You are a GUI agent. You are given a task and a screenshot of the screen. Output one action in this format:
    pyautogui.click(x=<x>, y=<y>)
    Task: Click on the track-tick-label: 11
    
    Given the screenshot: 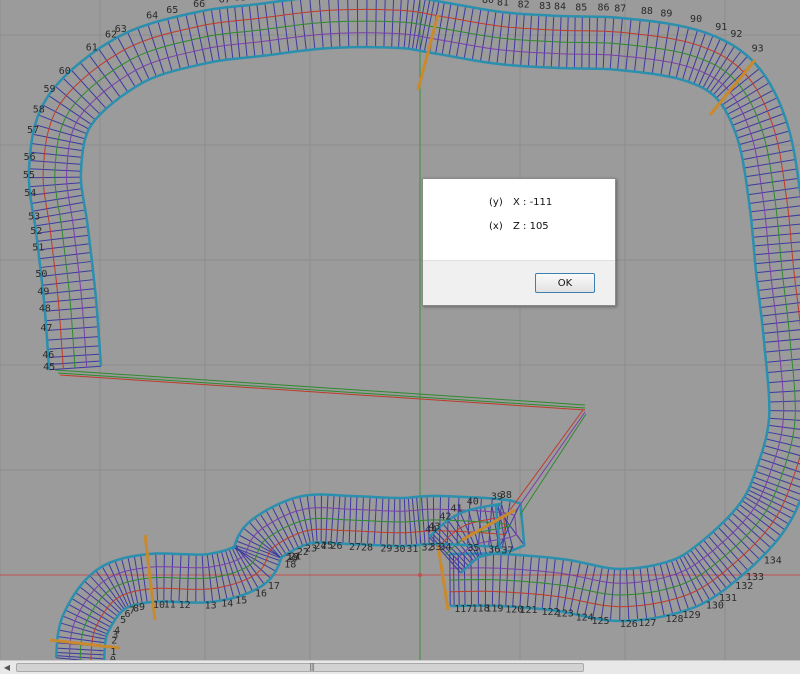 What is the action you would take?
    pyautogui.click(x=170, y=604)
    